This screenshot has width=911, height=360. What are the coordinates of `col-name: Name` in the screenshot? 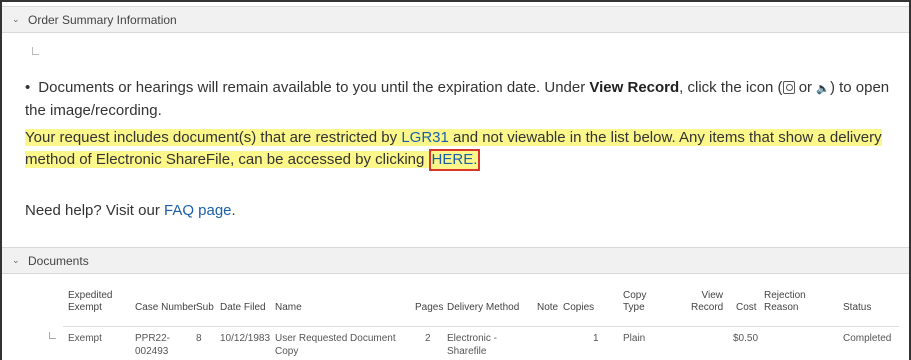 It's located at (288, 308).